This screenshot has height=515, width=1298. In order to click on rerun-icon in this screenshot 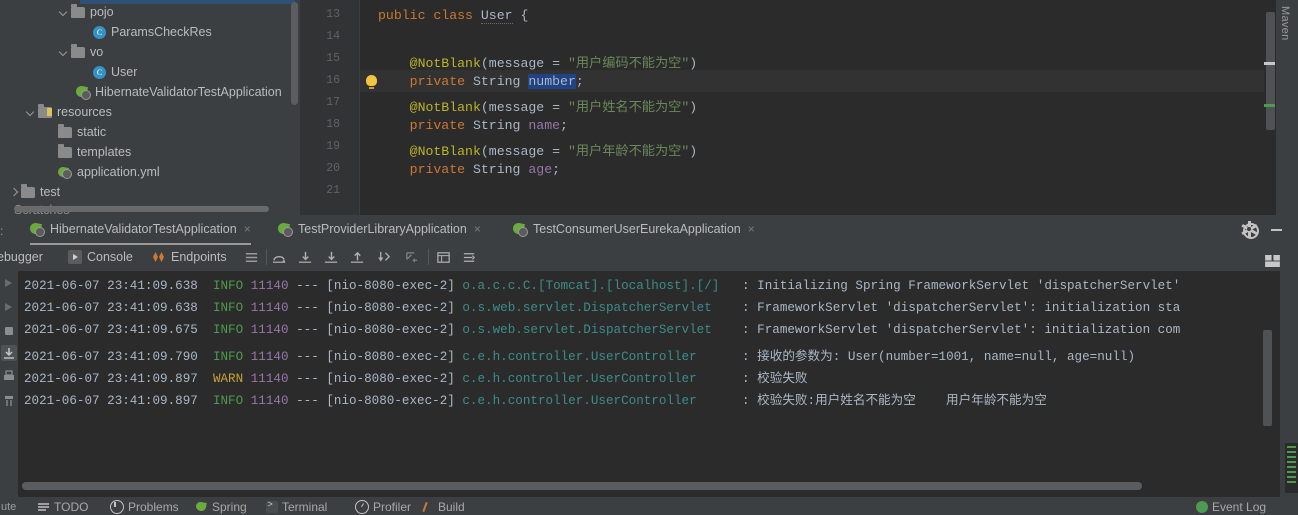, I will do `click(9, 283)`.